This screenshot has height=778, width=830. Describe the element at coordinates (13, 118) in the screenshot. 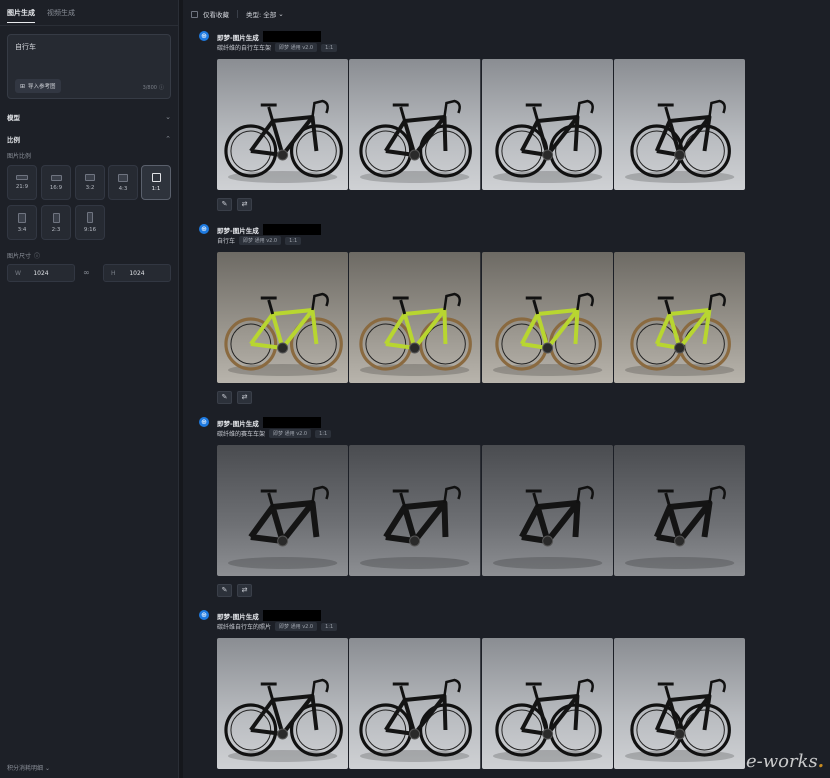

I see `model-label: 模型` at that location.